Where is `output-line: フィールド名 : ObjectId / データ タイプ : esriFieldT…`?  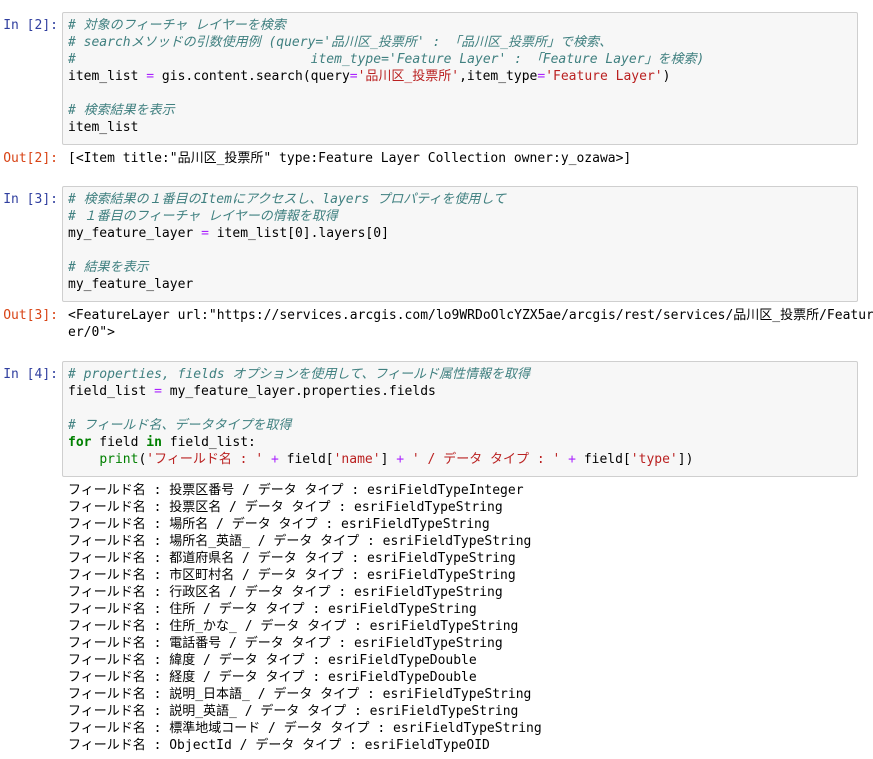 output-line: フィールド名 : ObjectId / データ タイプ : esriFieldT… is located at coordinates (279, 745).